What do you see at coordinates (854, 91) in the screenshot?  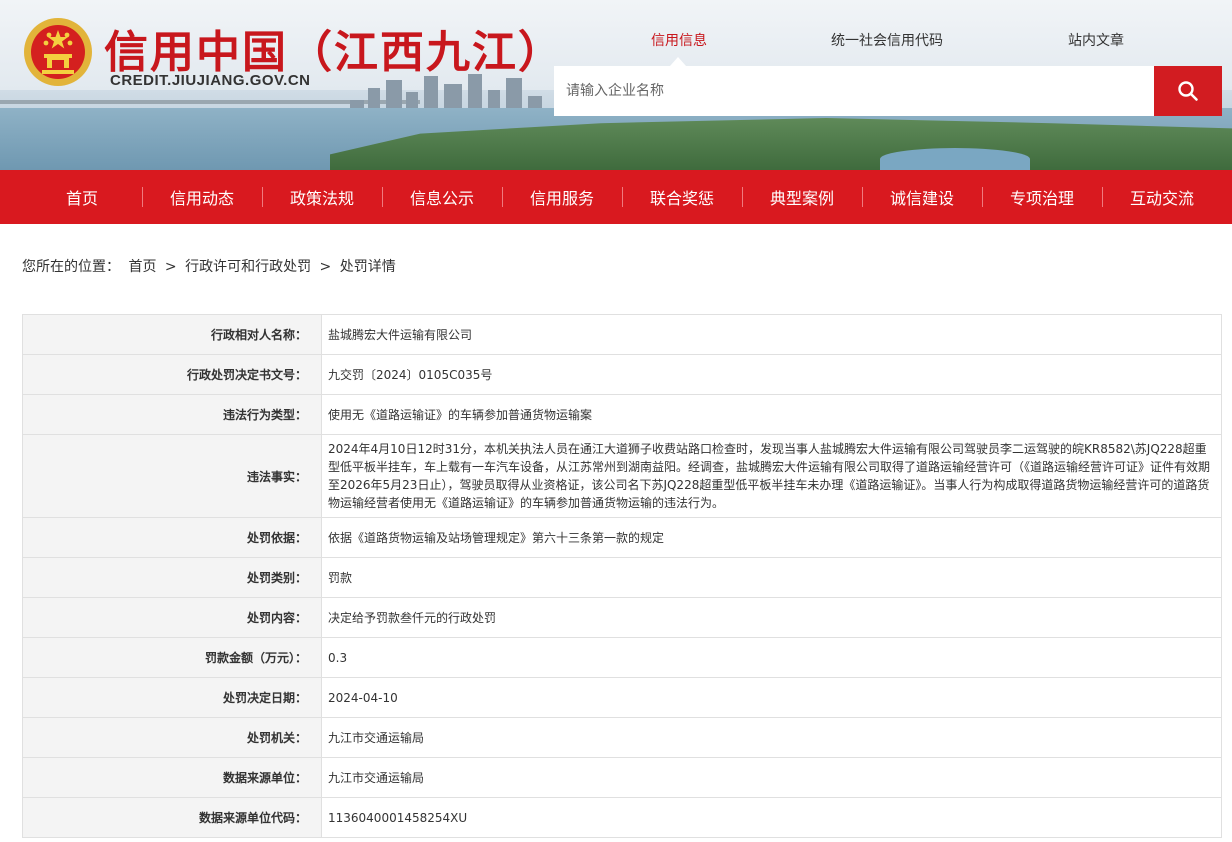 I see `search-input` at bounding box center [854, 91].